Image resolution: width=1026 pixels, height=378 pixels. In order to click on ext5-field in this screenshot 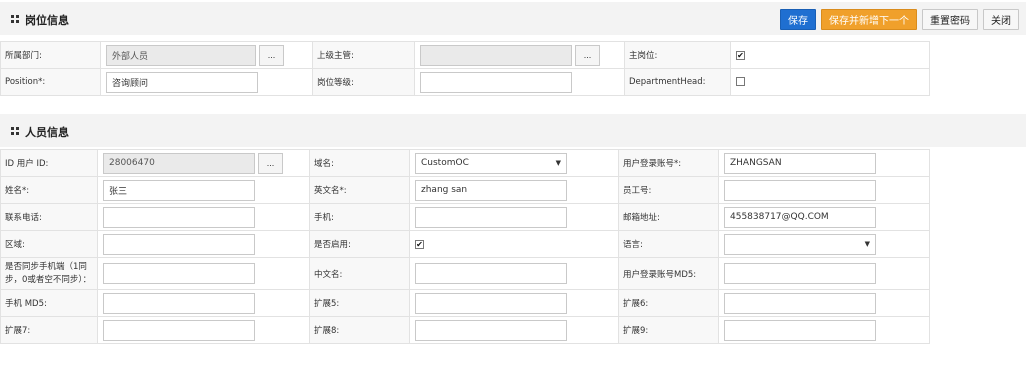, I will do `click(491, 303)`.